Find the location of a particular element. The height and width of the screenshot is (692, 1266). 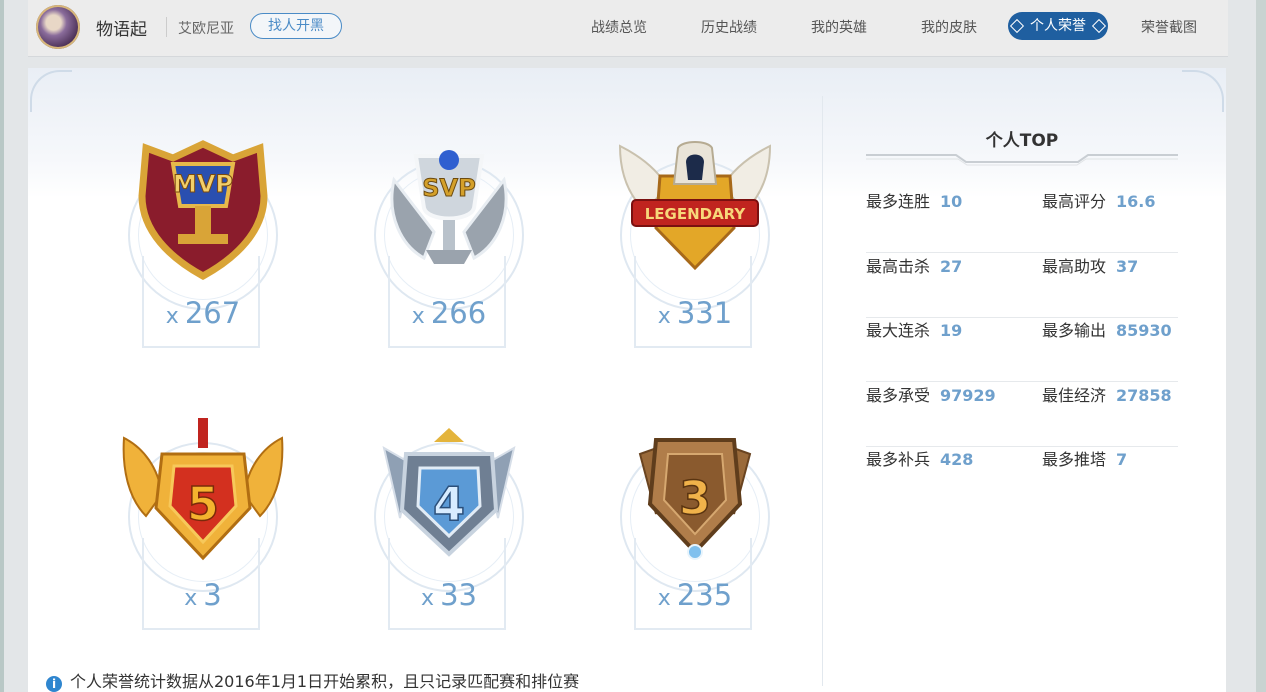

triple-kill-badge-card: 3 x 235 is located at coordinates (698, 533).